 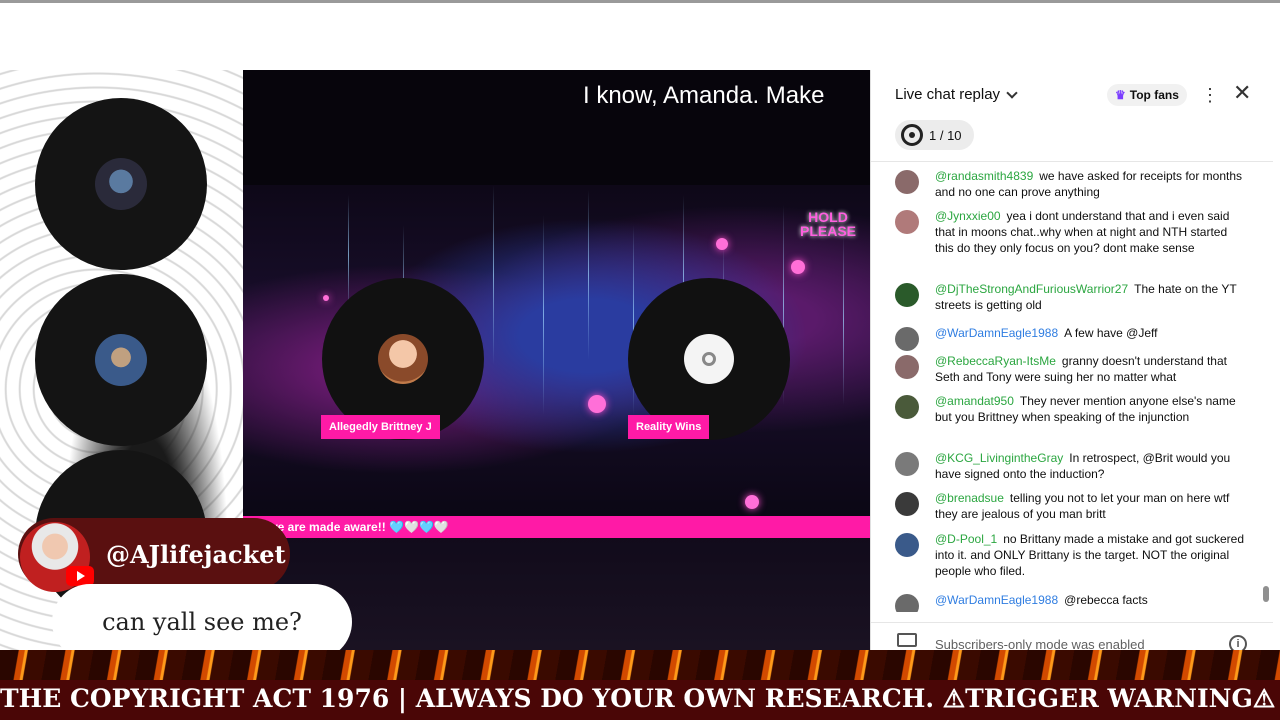 What do you see at coordinates (968, 216) in the screenshot?
I see `message-author: @Jynxxie00` at bounding box center [968, 216].